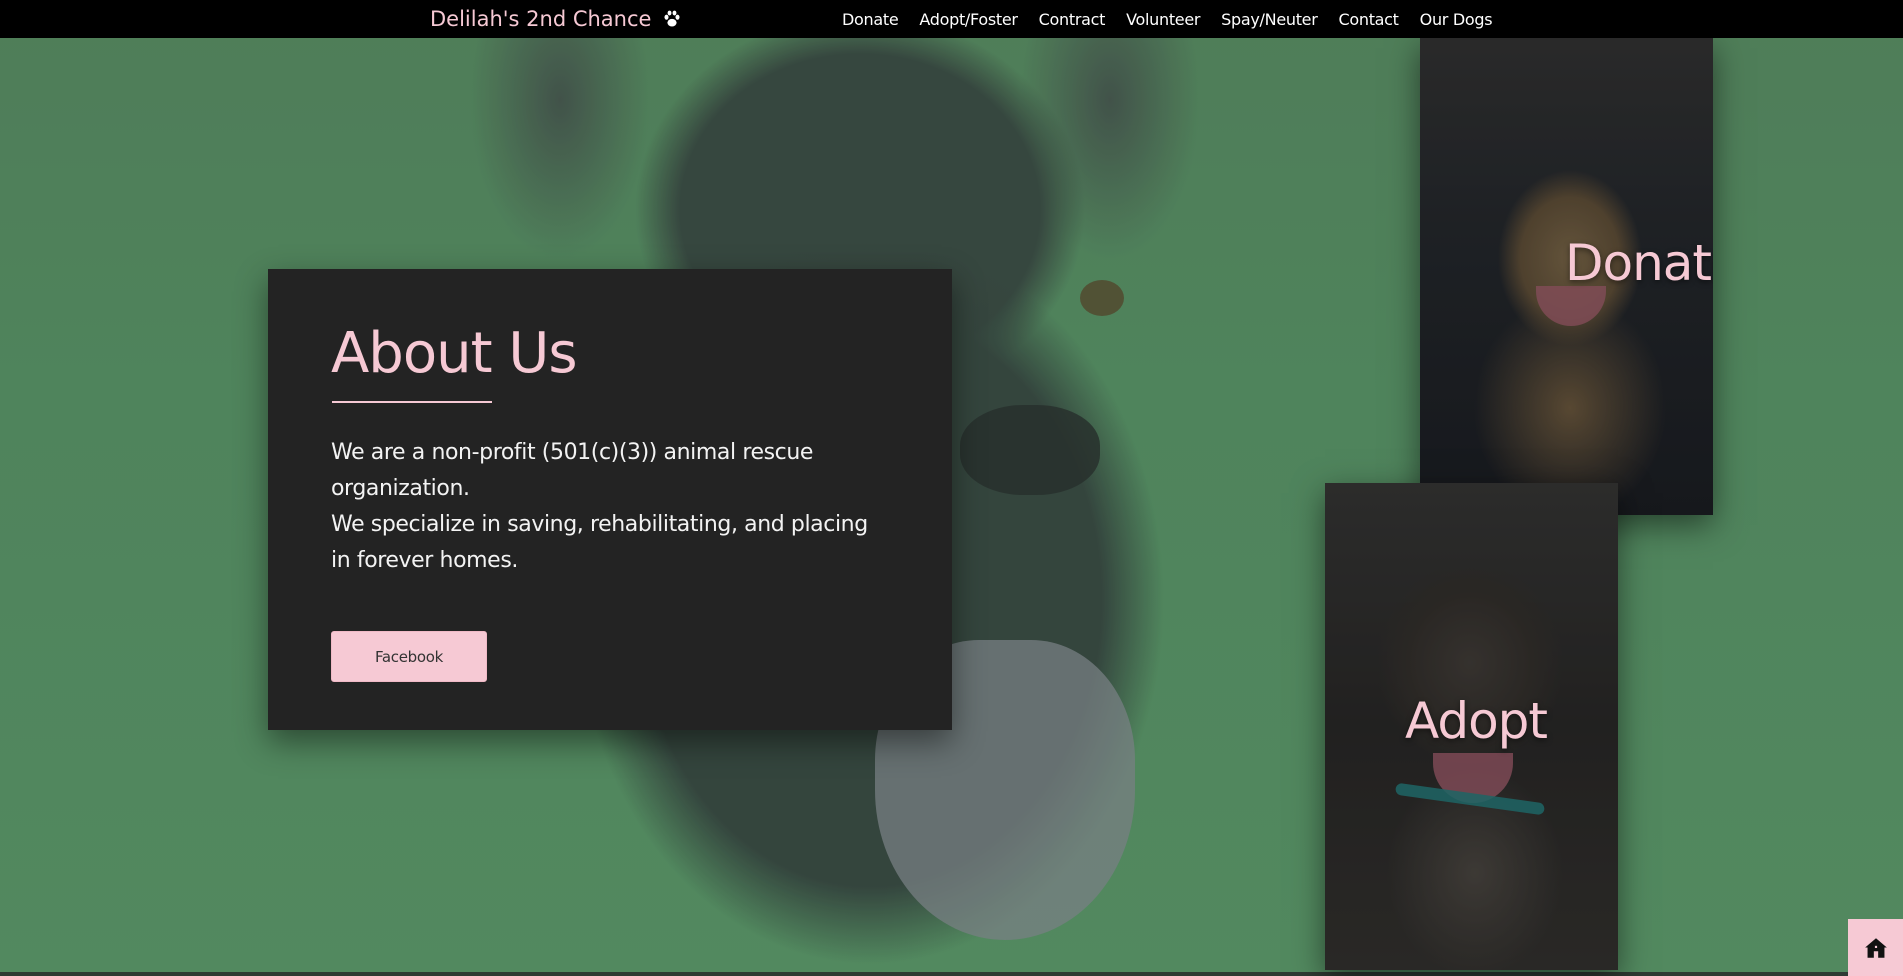 This screenshot has width=1903, height=976. I want to click on brand-link: Delilah's 2nd Chance, so click(556, 19).